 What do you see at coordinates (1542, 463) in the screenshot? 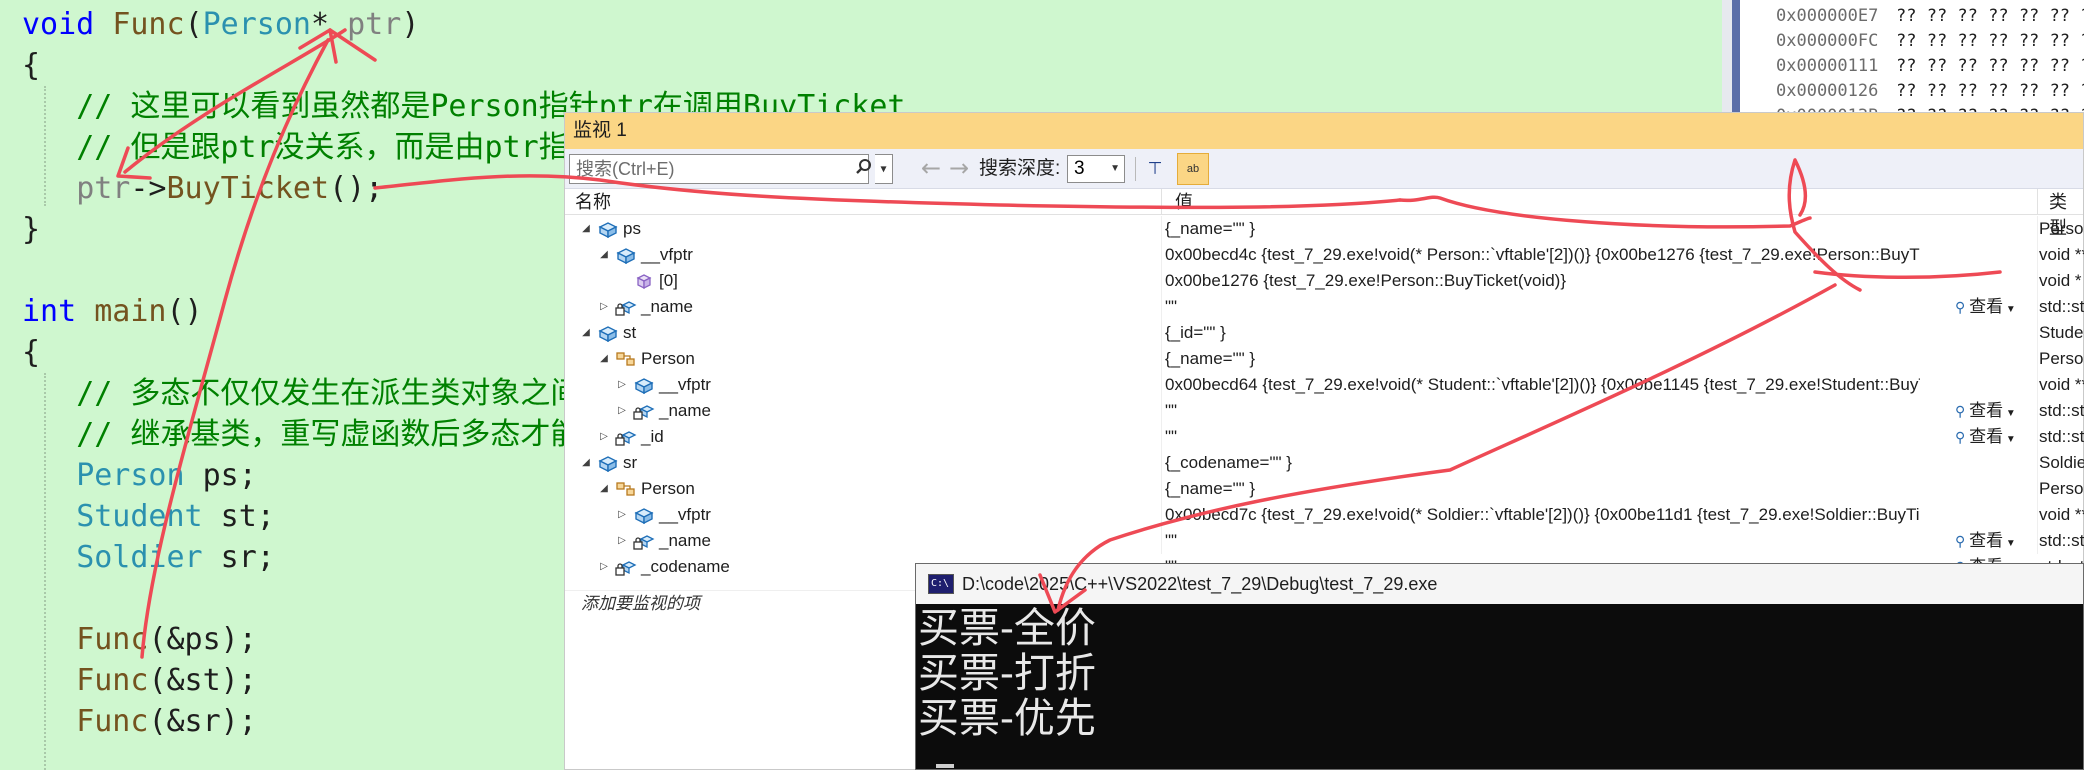
I see `watch-row-value: {_codename="" }` at bounding box center [1542, 463].